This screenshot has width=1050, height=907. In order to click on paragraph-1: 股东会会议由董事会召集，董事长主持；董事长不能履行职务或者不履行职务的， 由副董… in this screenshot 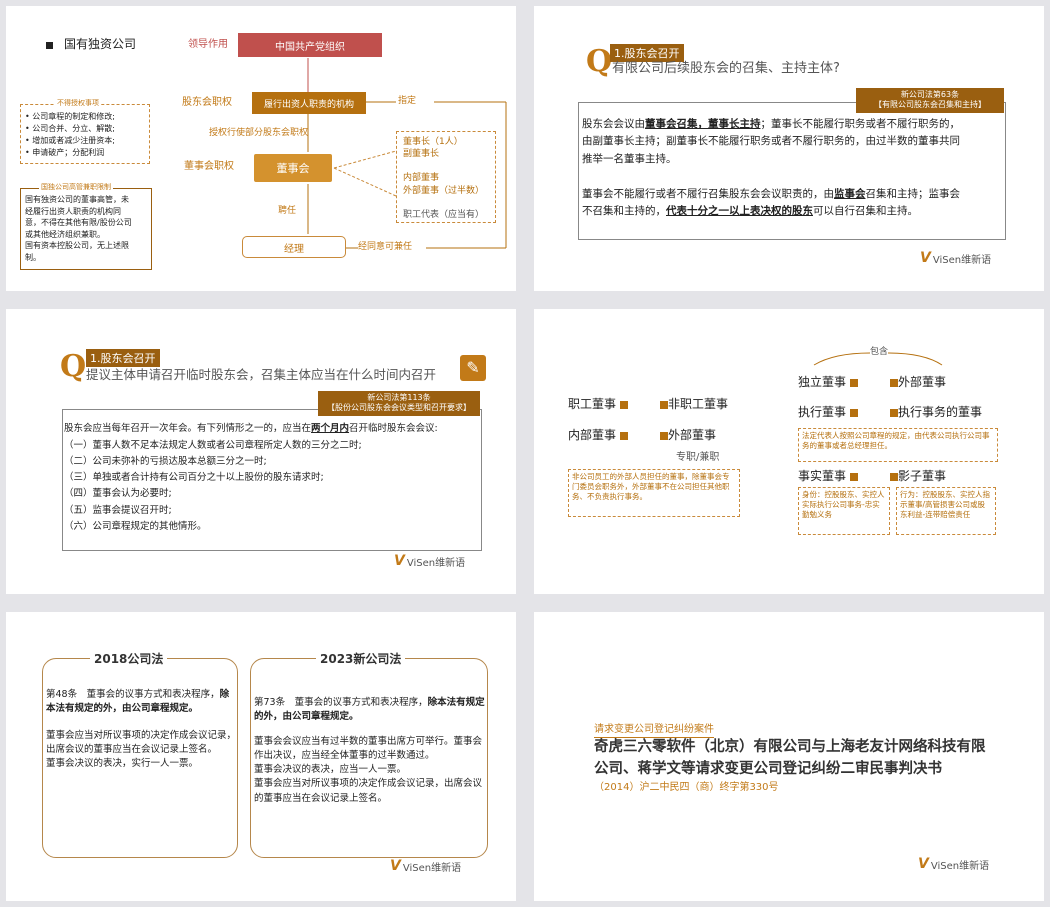, I will do `click(794, 142)`.